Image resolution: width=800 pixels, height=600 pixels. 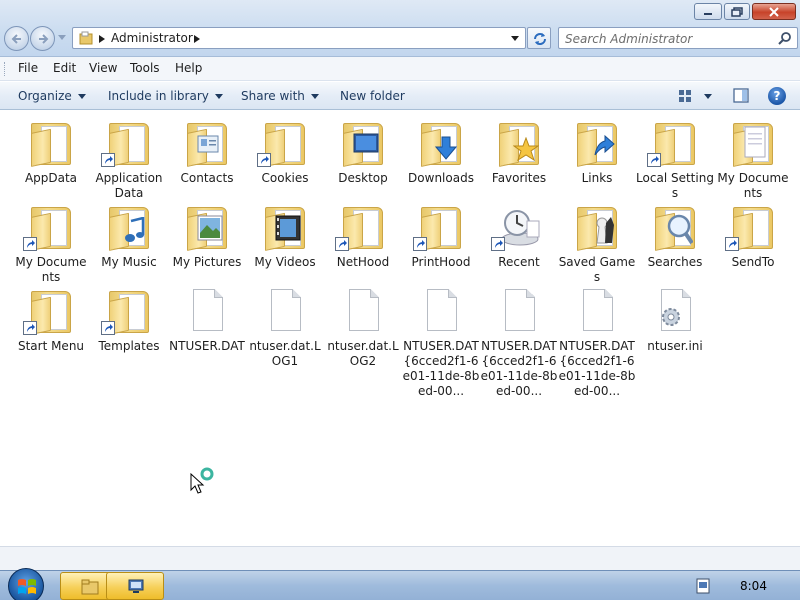 What do you see at coordinates (741, 96) in the screenshot?
I see `preview-pane-icon` at bounding box center [741, 96].